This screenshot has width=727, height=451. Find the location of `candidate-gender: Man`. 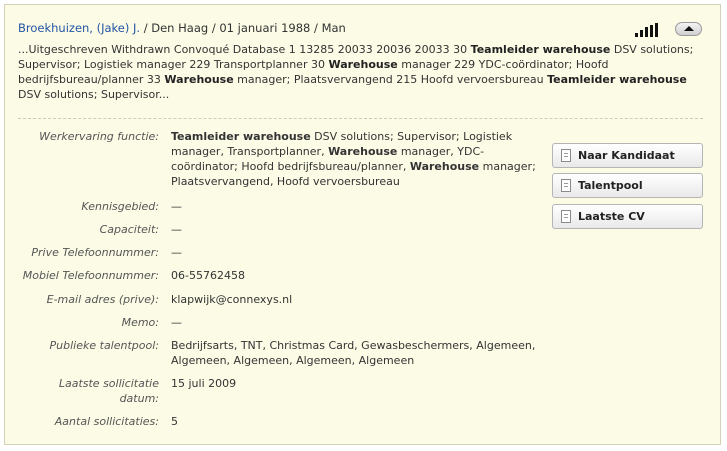

candidate-gender: Man is located at coordinates (333, 28).